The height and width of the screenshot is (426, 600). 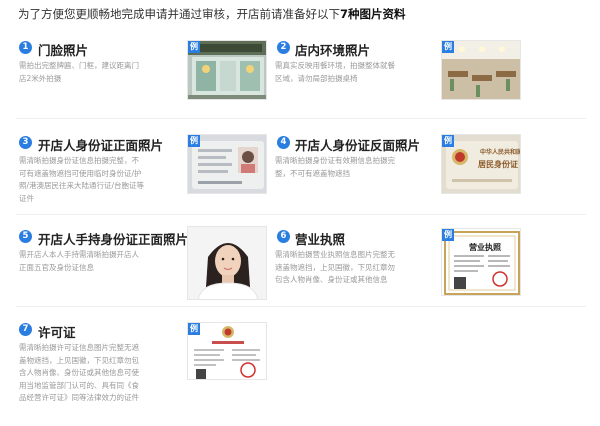 I want to click on step-number-badge: 6, so click(x=283, y=236).